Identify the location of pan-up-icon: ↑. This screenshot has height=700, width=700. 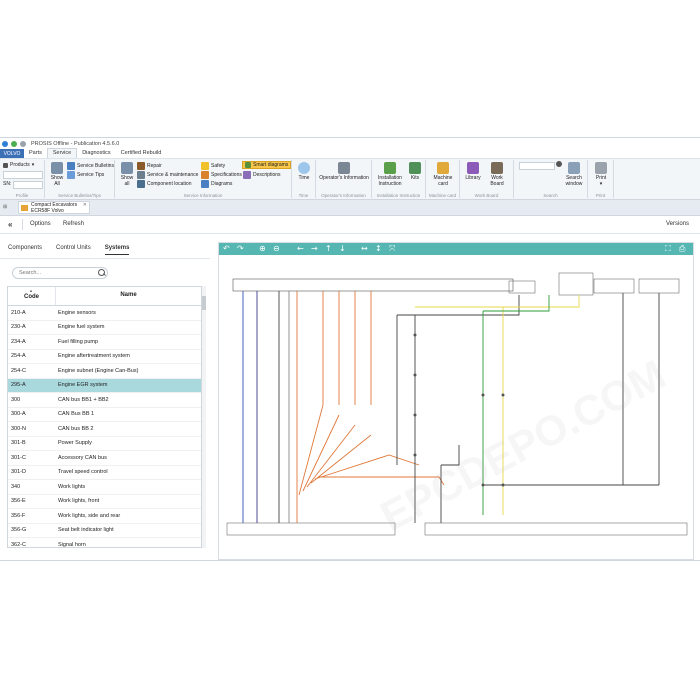
(328, 248).